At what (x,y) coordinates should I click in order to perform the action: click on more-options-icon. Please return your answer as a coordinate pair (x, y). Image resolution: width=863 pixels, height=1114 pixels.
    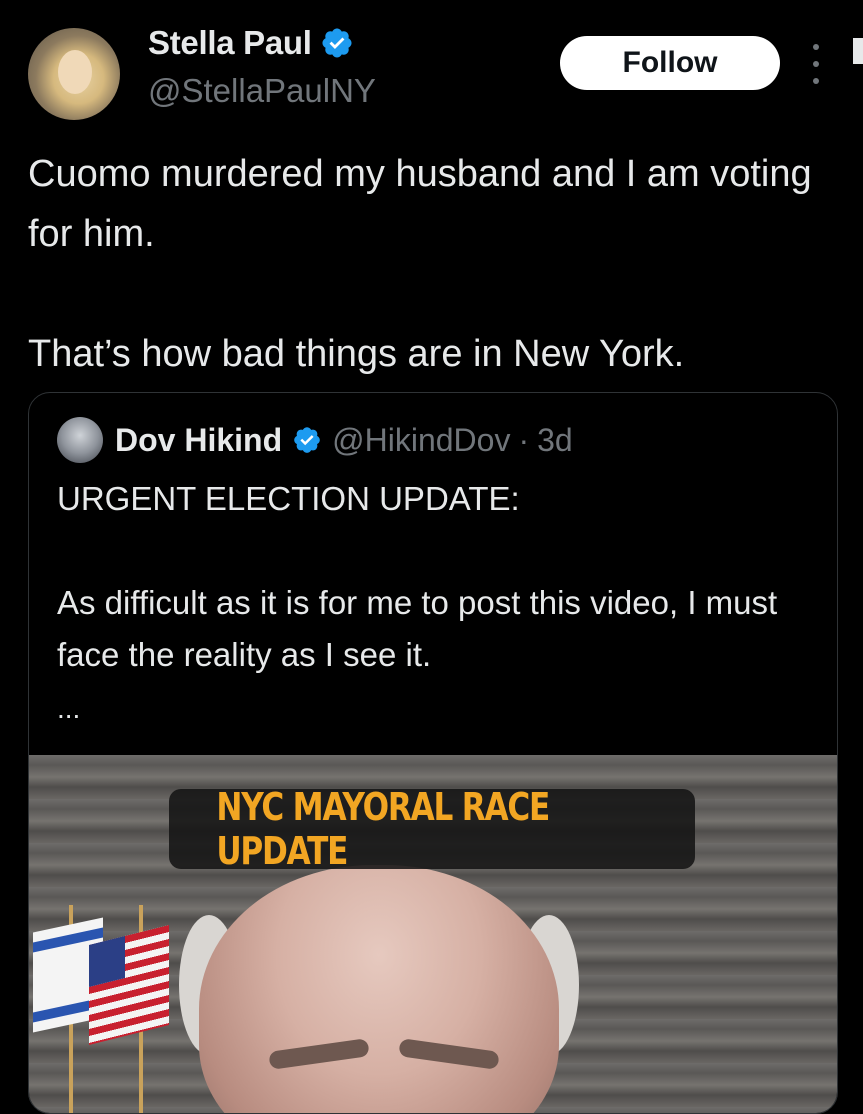
    Looking at the image, I should click on (816, 64).